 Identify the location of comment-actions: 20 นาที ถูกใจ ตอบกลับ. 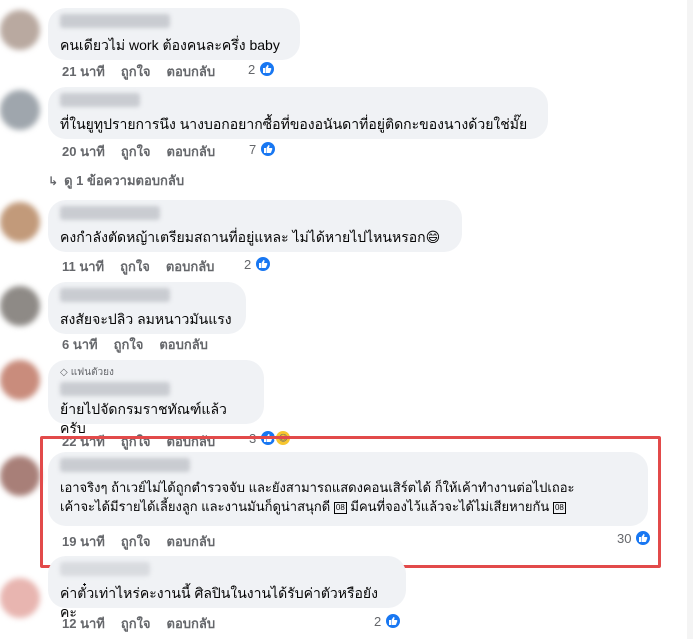
(138, 151).